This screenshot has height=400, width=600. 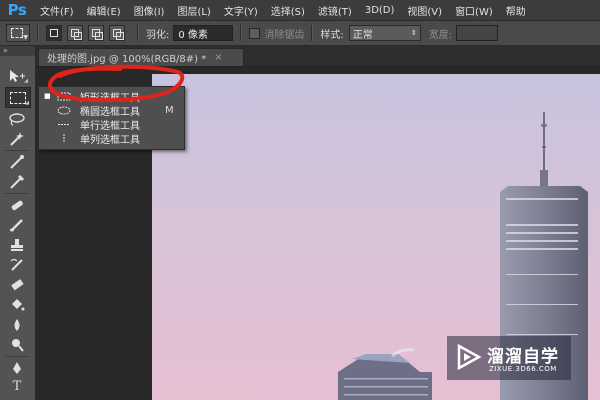 What do you see at coordinates (116, 83) in the screenshot?
I see `red-circle-annotation` at bounding box center [116, 83].